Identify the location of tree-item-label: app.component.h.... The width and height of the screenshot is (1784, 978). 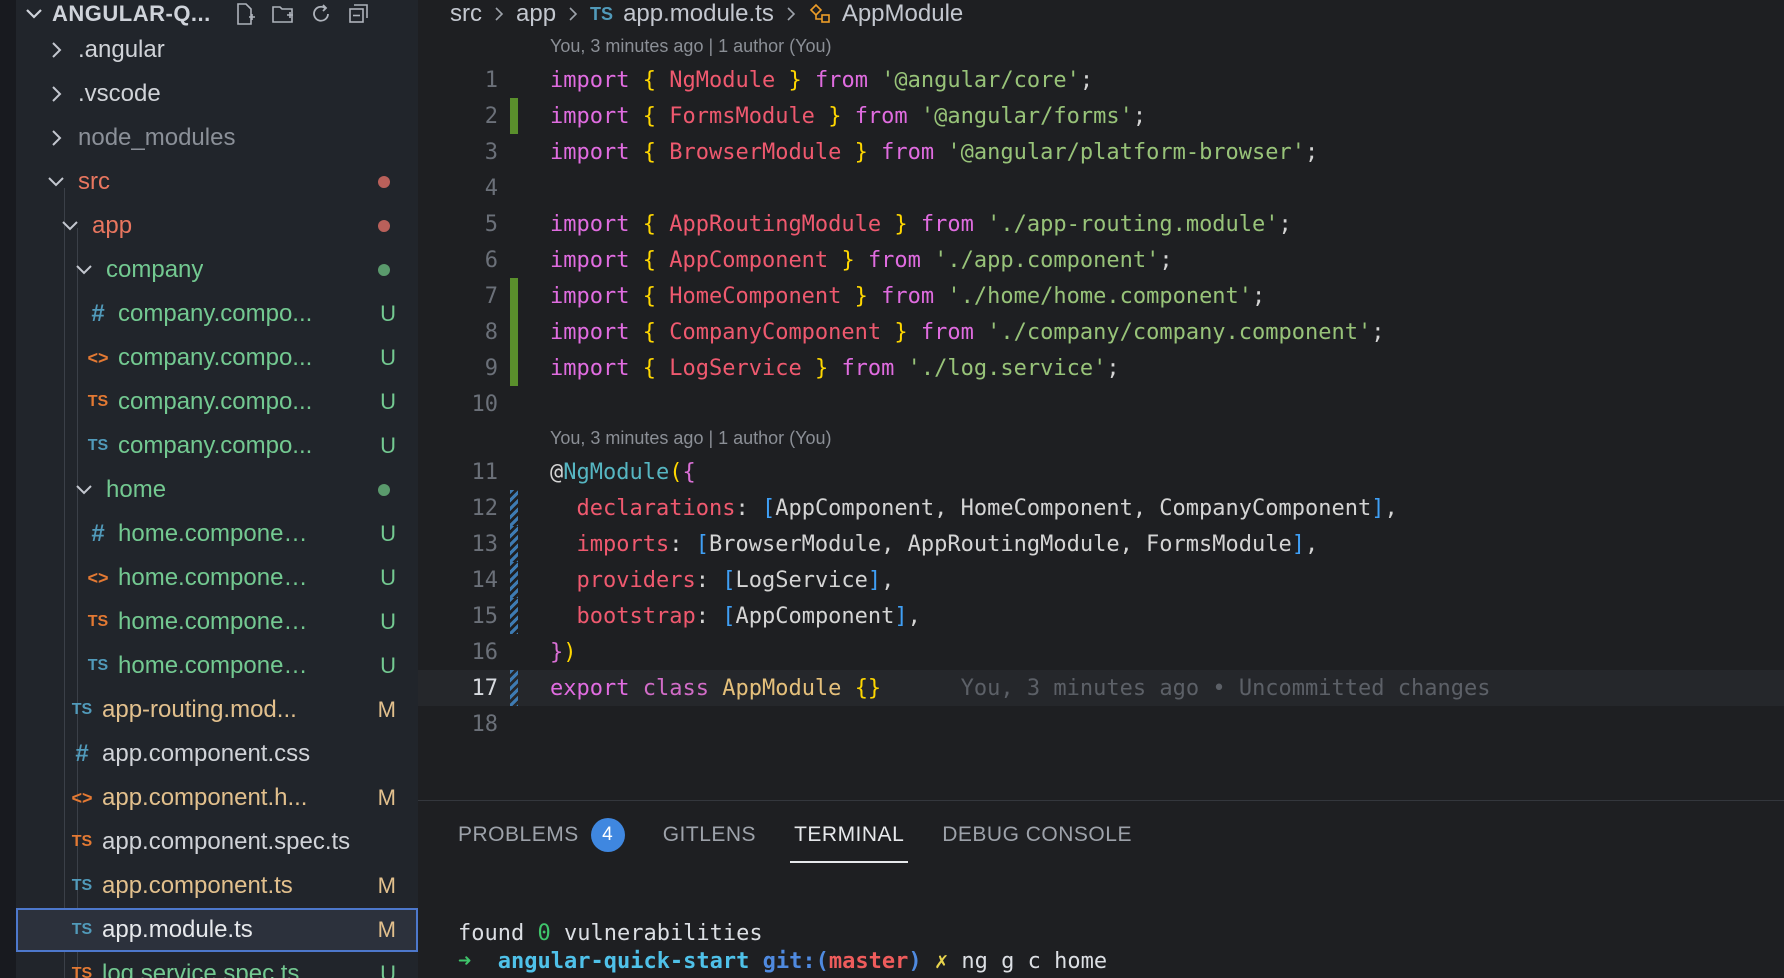
(205, 797).